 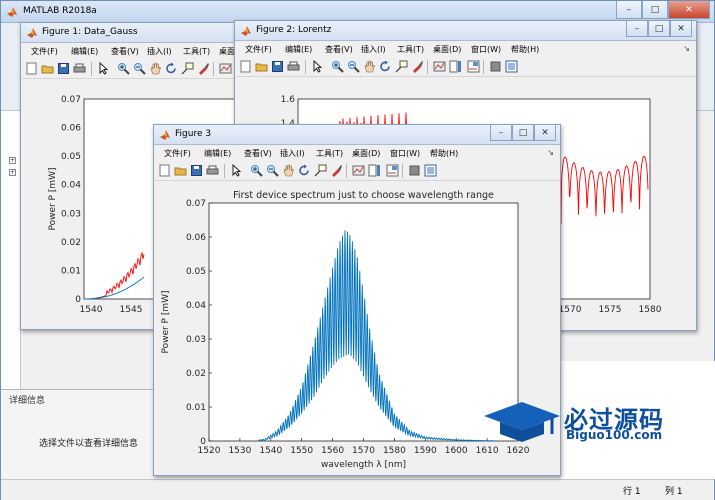 What do you see at coordinates (288, 100) in the screenshot?
I see `y-tick-label: 1.6` at bounding box center [288, 100].